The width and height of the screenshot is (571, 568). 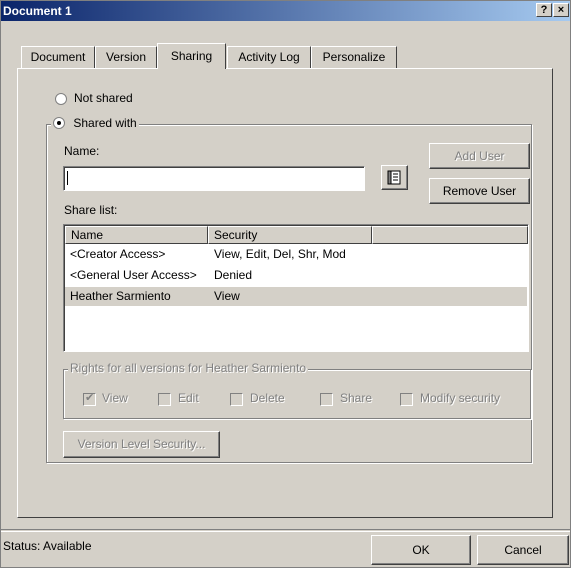 What do you see at coordinates (269, 57) in the screenshot?
I see `tab-activity-log: Activity Log` at bounding box center [269, 57].